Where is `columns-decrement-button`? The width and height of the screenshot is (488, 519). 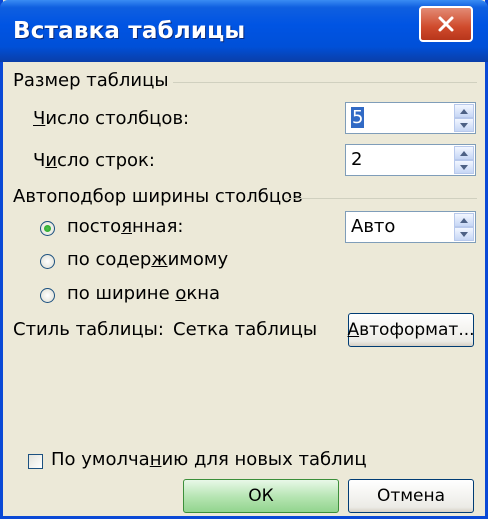 columns-decrement-button is located at coordinates (464, 125).